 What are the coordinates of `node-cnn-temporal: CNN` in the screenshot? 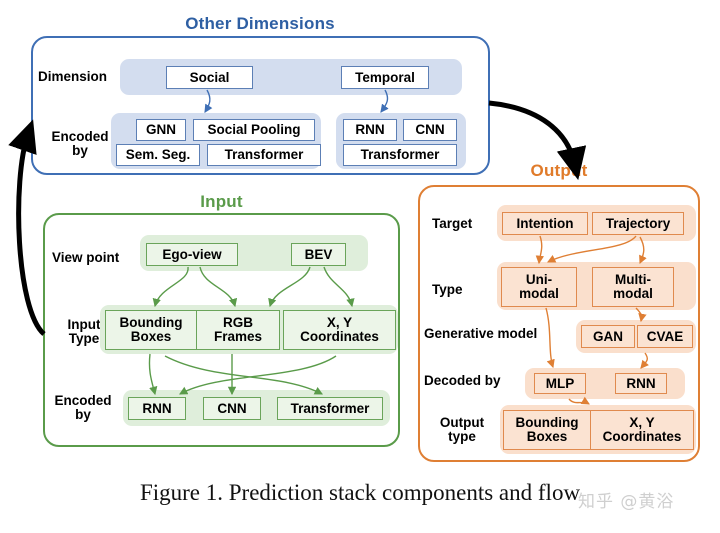 It's located at (430, 130).